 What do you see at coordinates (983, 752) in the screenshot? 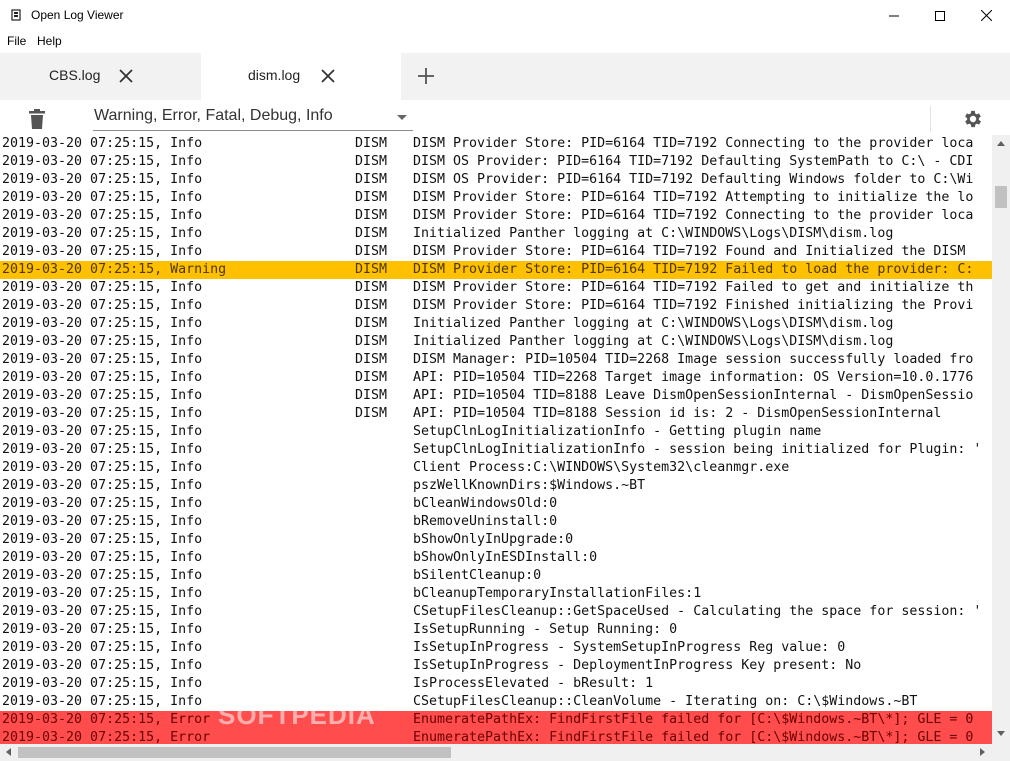
I see `scroll-right-icon` at bounding box center [983, 752].